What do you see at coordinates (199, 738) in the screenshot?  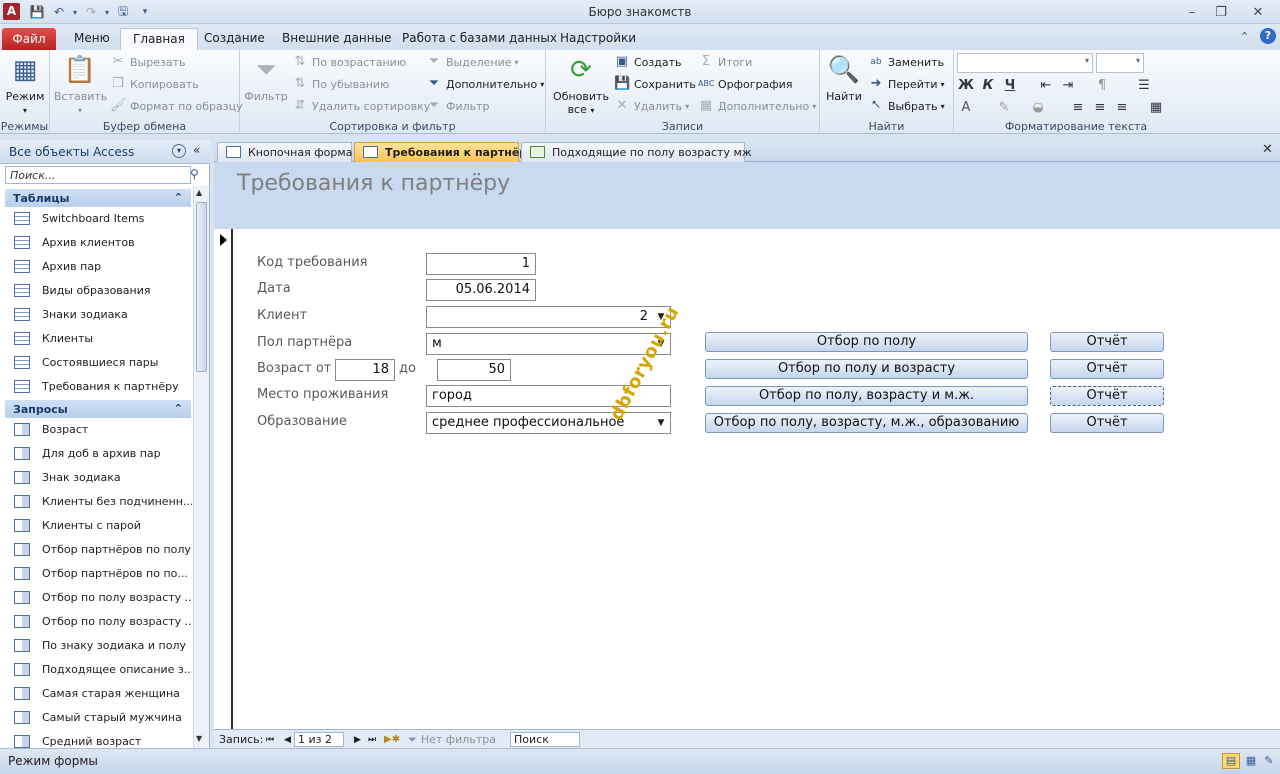 I see `scroll-down-icon: ▼` at bounding box center [199, 738].